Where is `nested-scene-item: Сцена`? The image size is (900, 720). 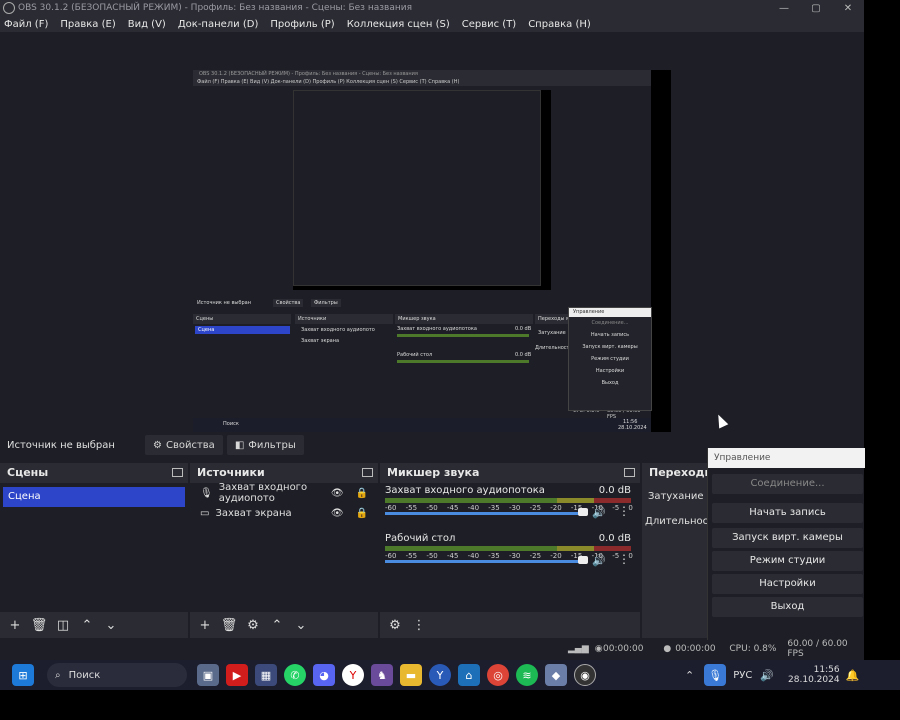 nested-scene-item: Сцена is located at coordinates (242, 330).